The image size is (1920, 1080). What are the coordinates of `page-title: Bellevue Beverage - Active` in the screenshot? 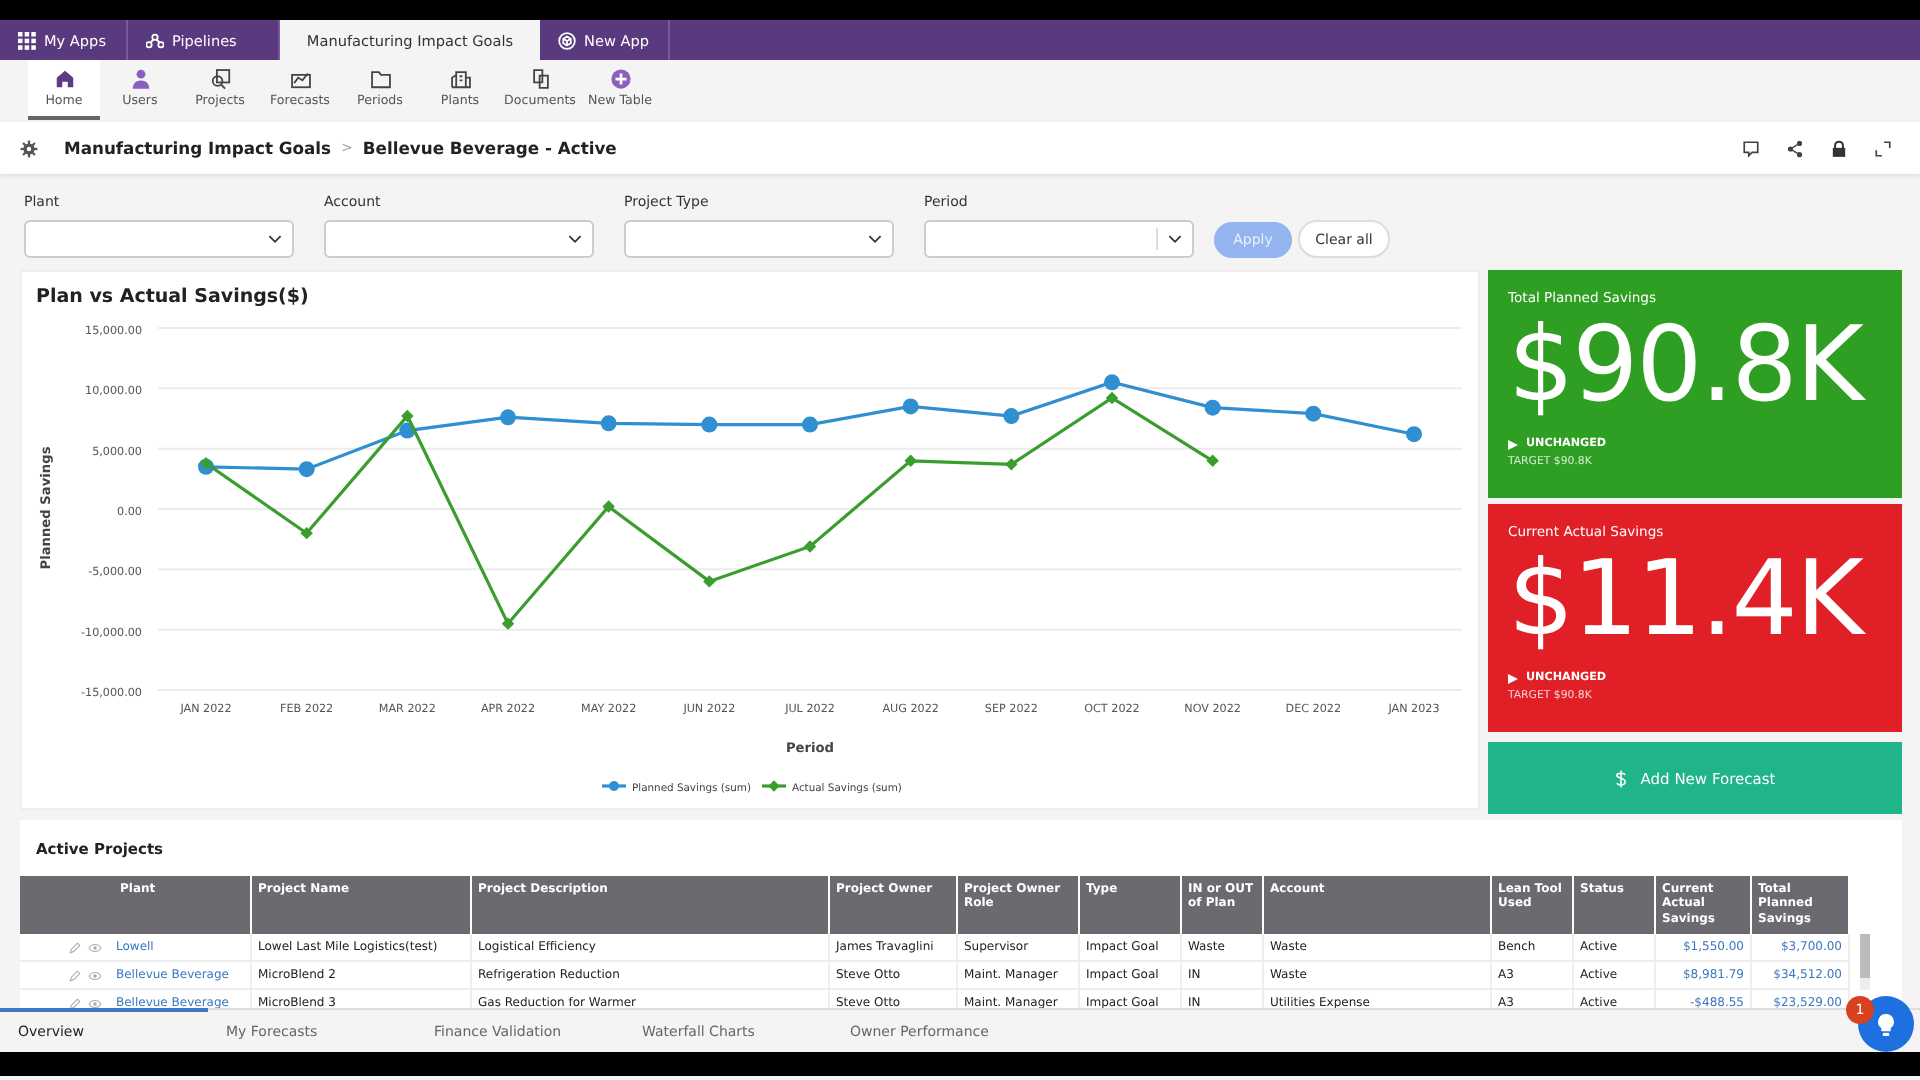 It's located at (489, 148).